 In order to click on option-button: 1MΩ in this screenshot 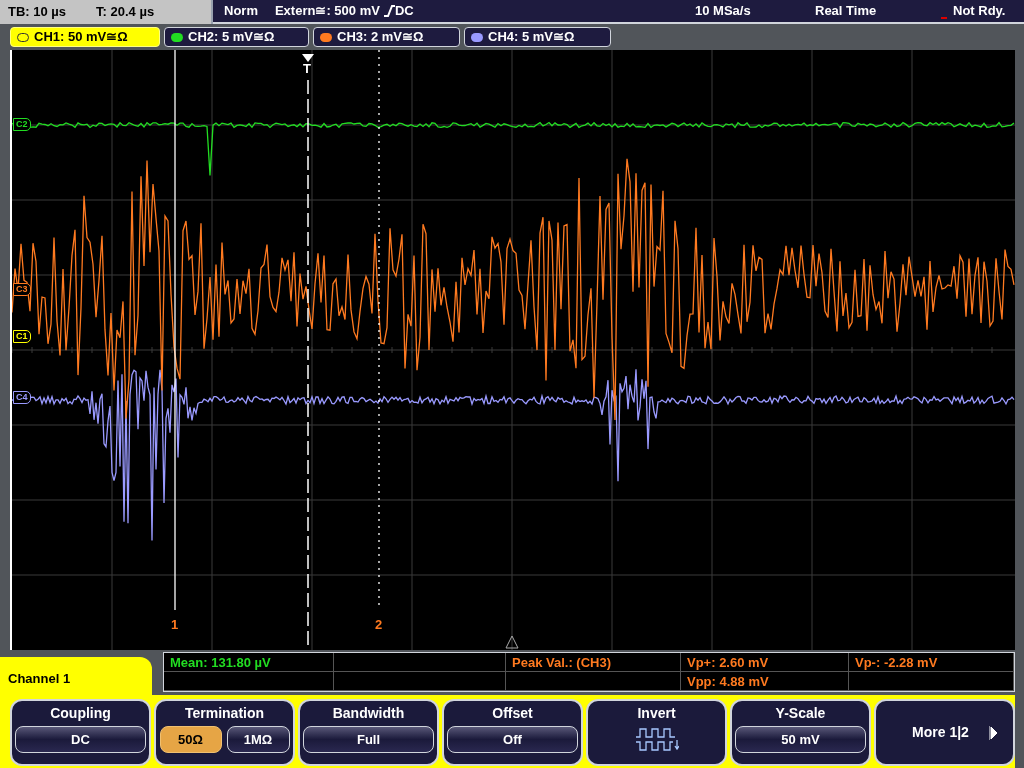, I will do `click(258, 739)`.